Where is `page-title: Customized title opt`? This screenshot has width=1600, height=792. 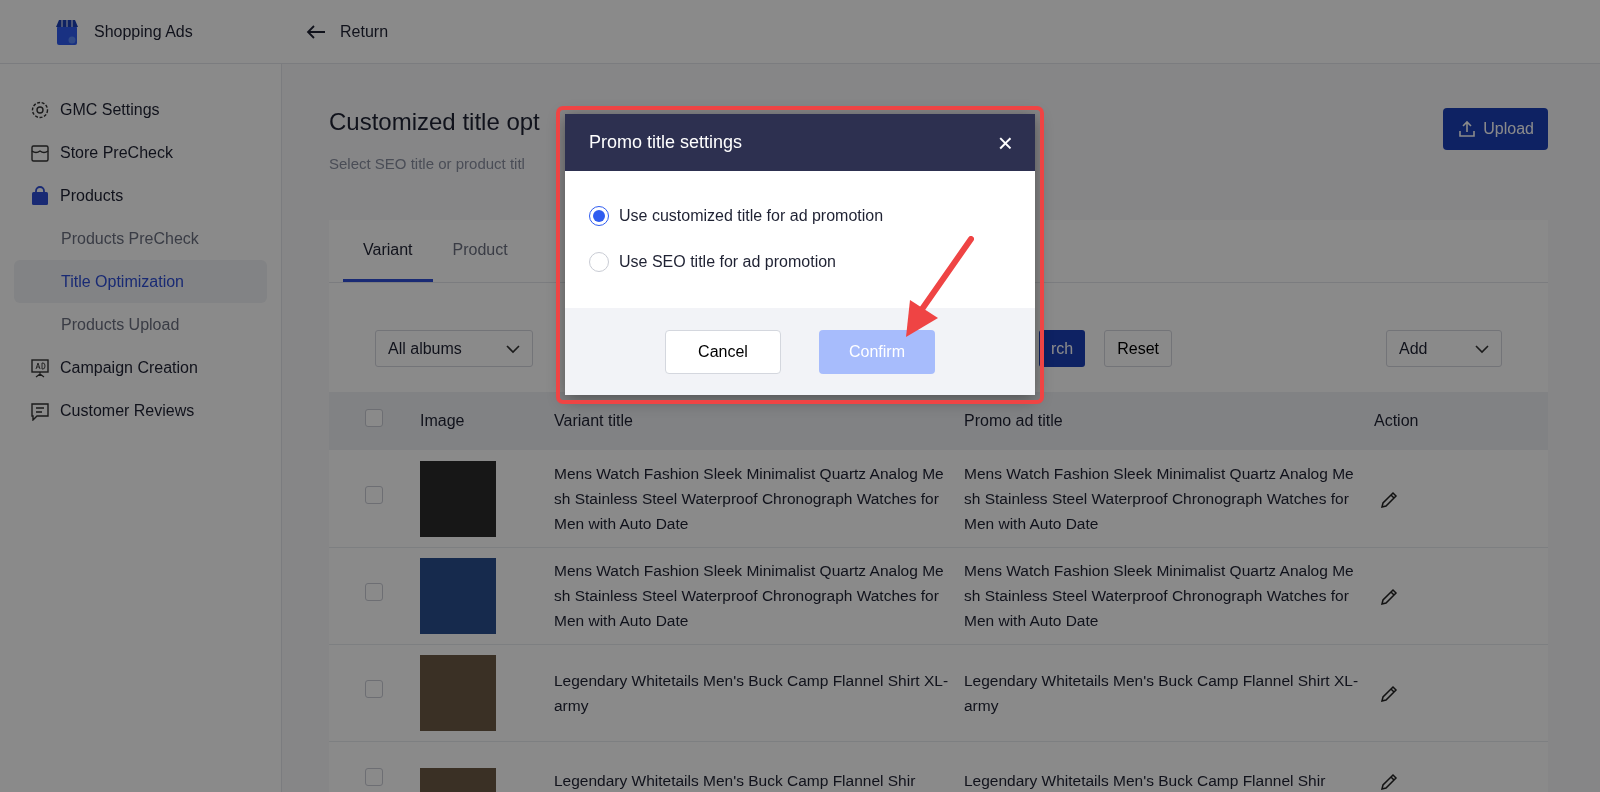
page-title: Customized title opt is located at coordinates (434, 122).